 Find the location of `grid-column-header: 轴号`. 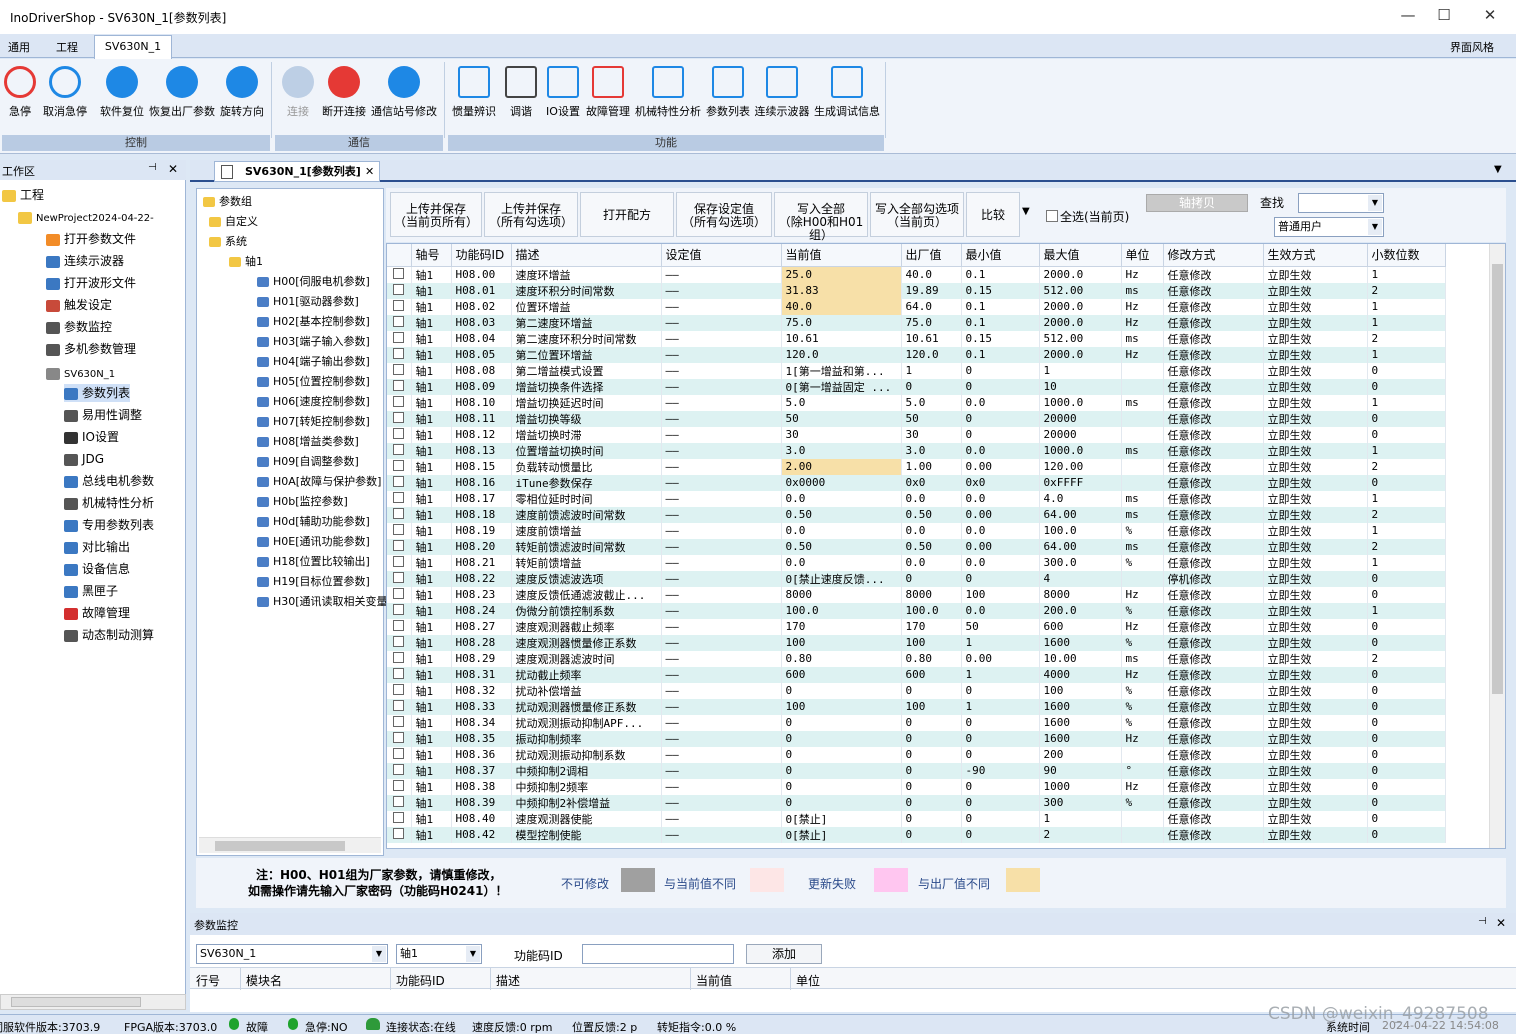

grid-column-header: 轴号 is located at coordinates (431, 255).